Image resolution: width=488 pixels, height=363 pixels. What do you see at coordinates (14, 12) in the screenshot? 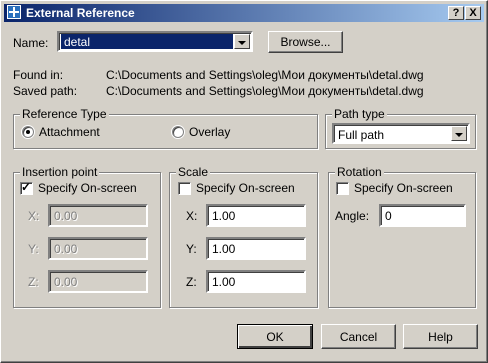
I see `app-icon` at bounding box center [14, 12].